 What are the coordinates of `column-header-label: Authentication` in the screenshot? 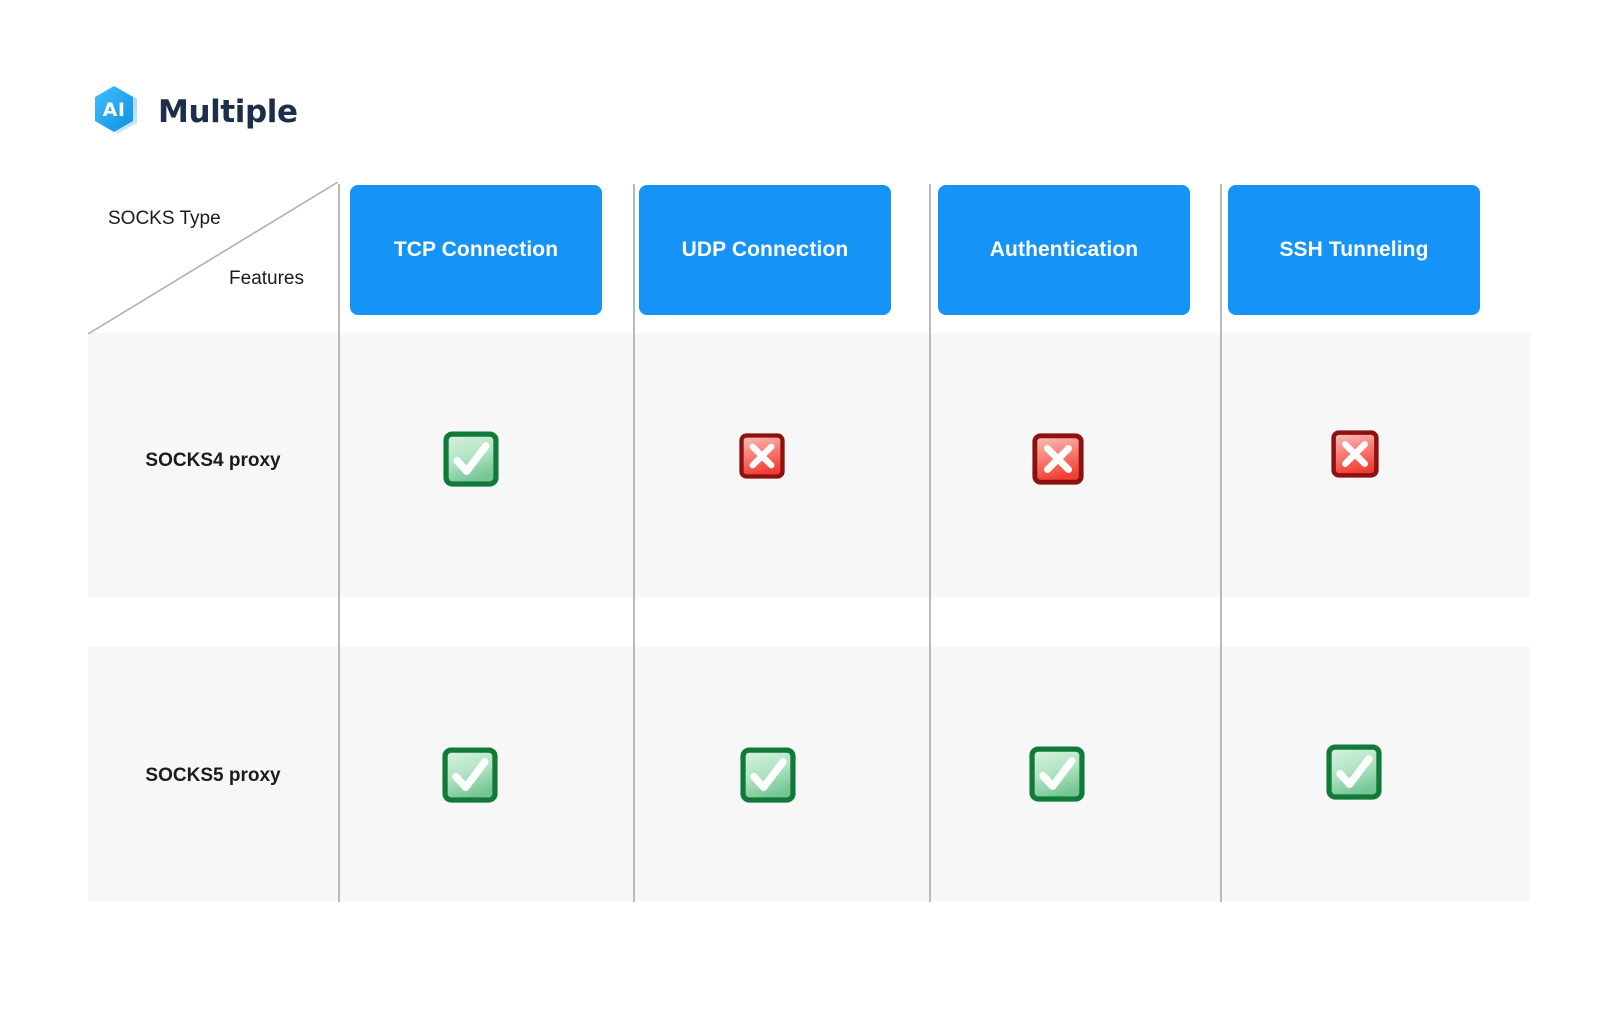 It's located at (1064, 249).